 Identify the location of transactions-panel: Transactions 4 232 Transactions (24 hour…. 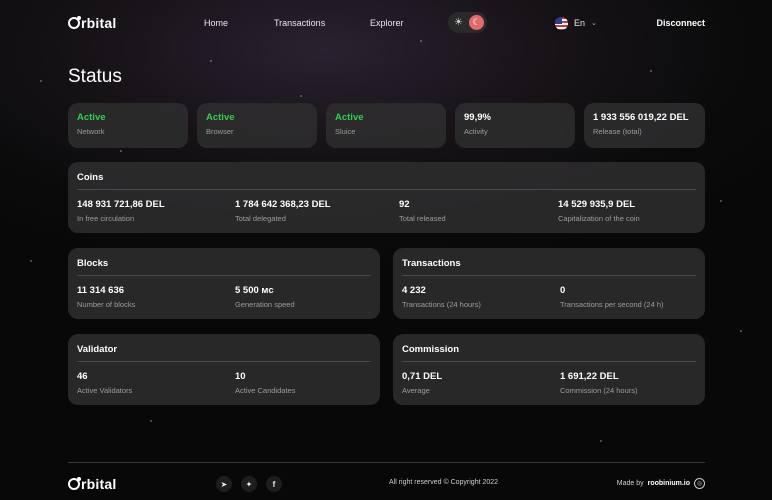
(549, 283).